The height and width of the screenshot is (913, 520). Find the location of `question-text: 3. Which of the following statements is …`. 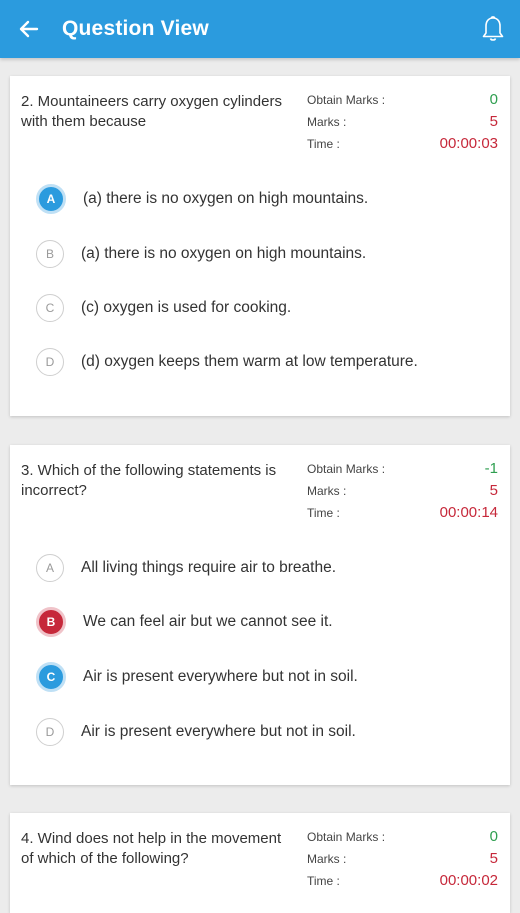

question-text: 3. Which of the following statements is … is located at coordinates (149, 480).